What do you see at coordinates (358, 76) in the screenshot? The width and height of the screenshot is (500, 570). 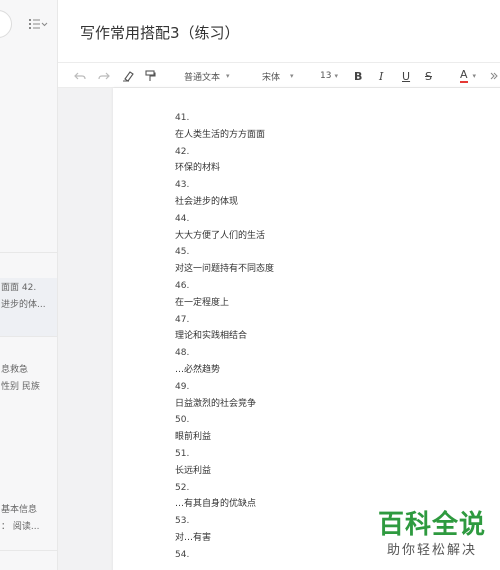 I see `bold-button: B` at bounding box center [358, 76].